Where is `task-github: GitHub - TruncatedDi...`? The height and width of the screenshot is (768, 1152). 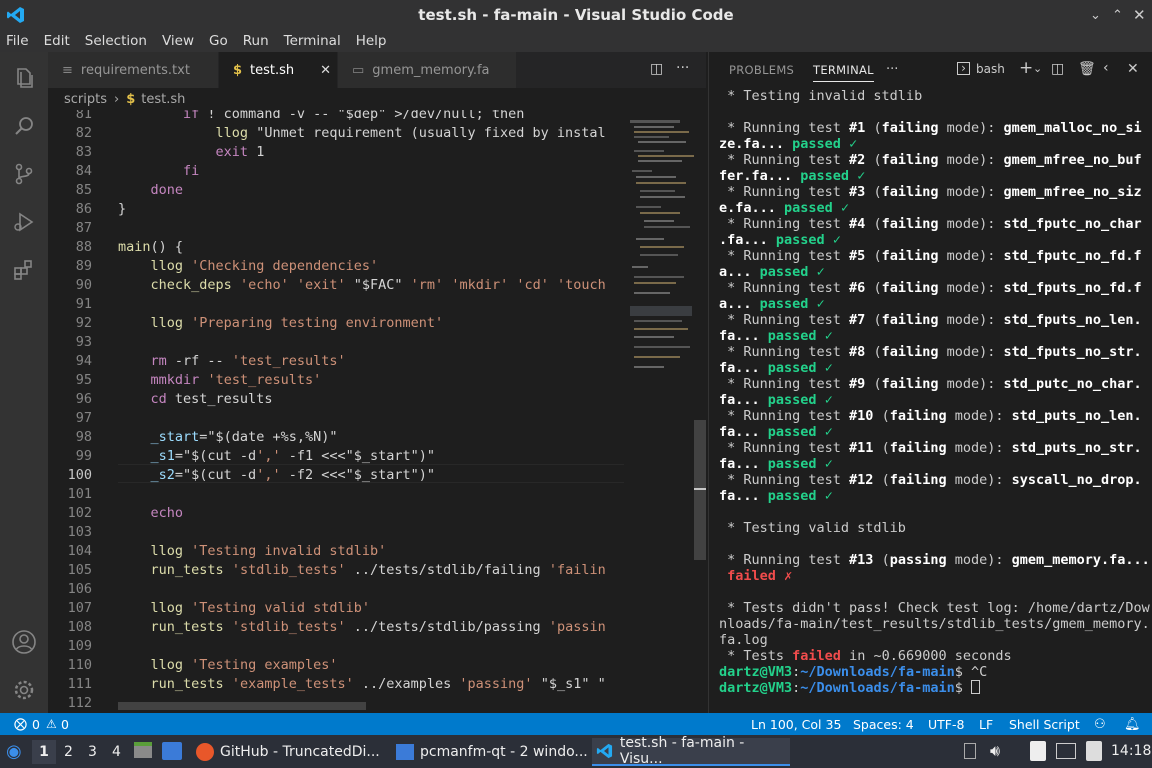 task-github: GitHub - TruncatedDi... is located at coordinates (290, 752).